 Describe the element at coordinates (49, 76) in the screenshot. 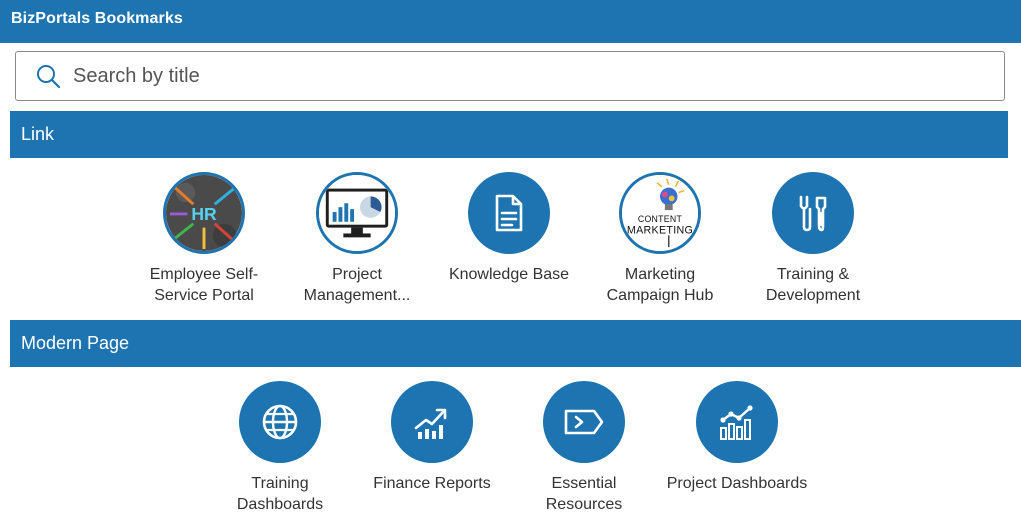

I see `search-icon` at that location.